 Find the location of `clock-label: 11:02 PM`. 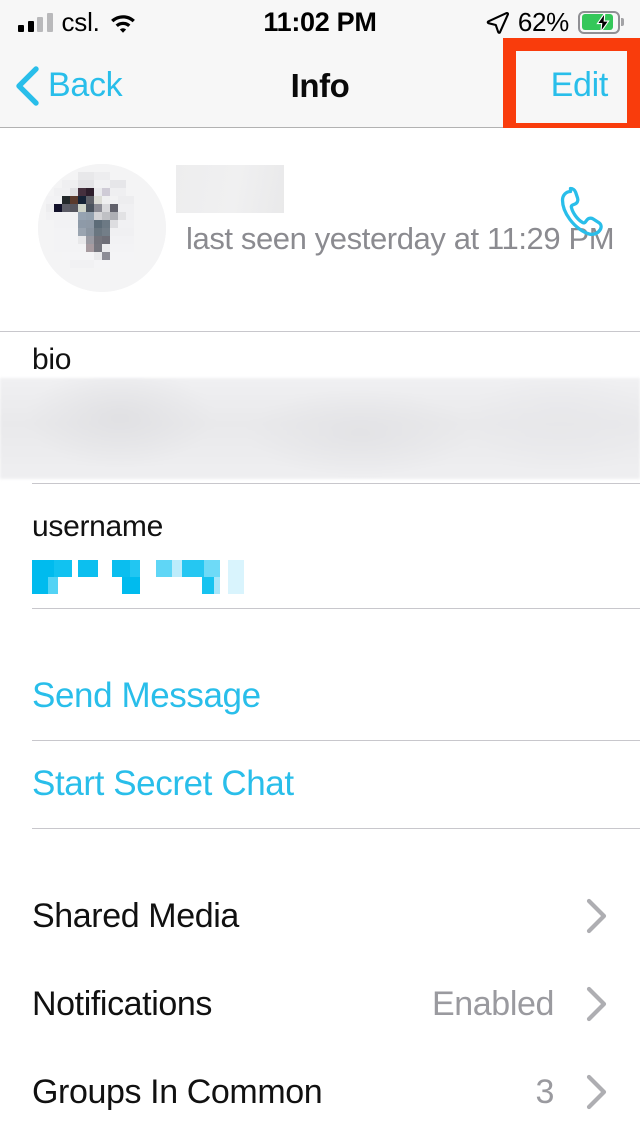

clock-label: 11:02 PM is located at coordinates (320, 21).